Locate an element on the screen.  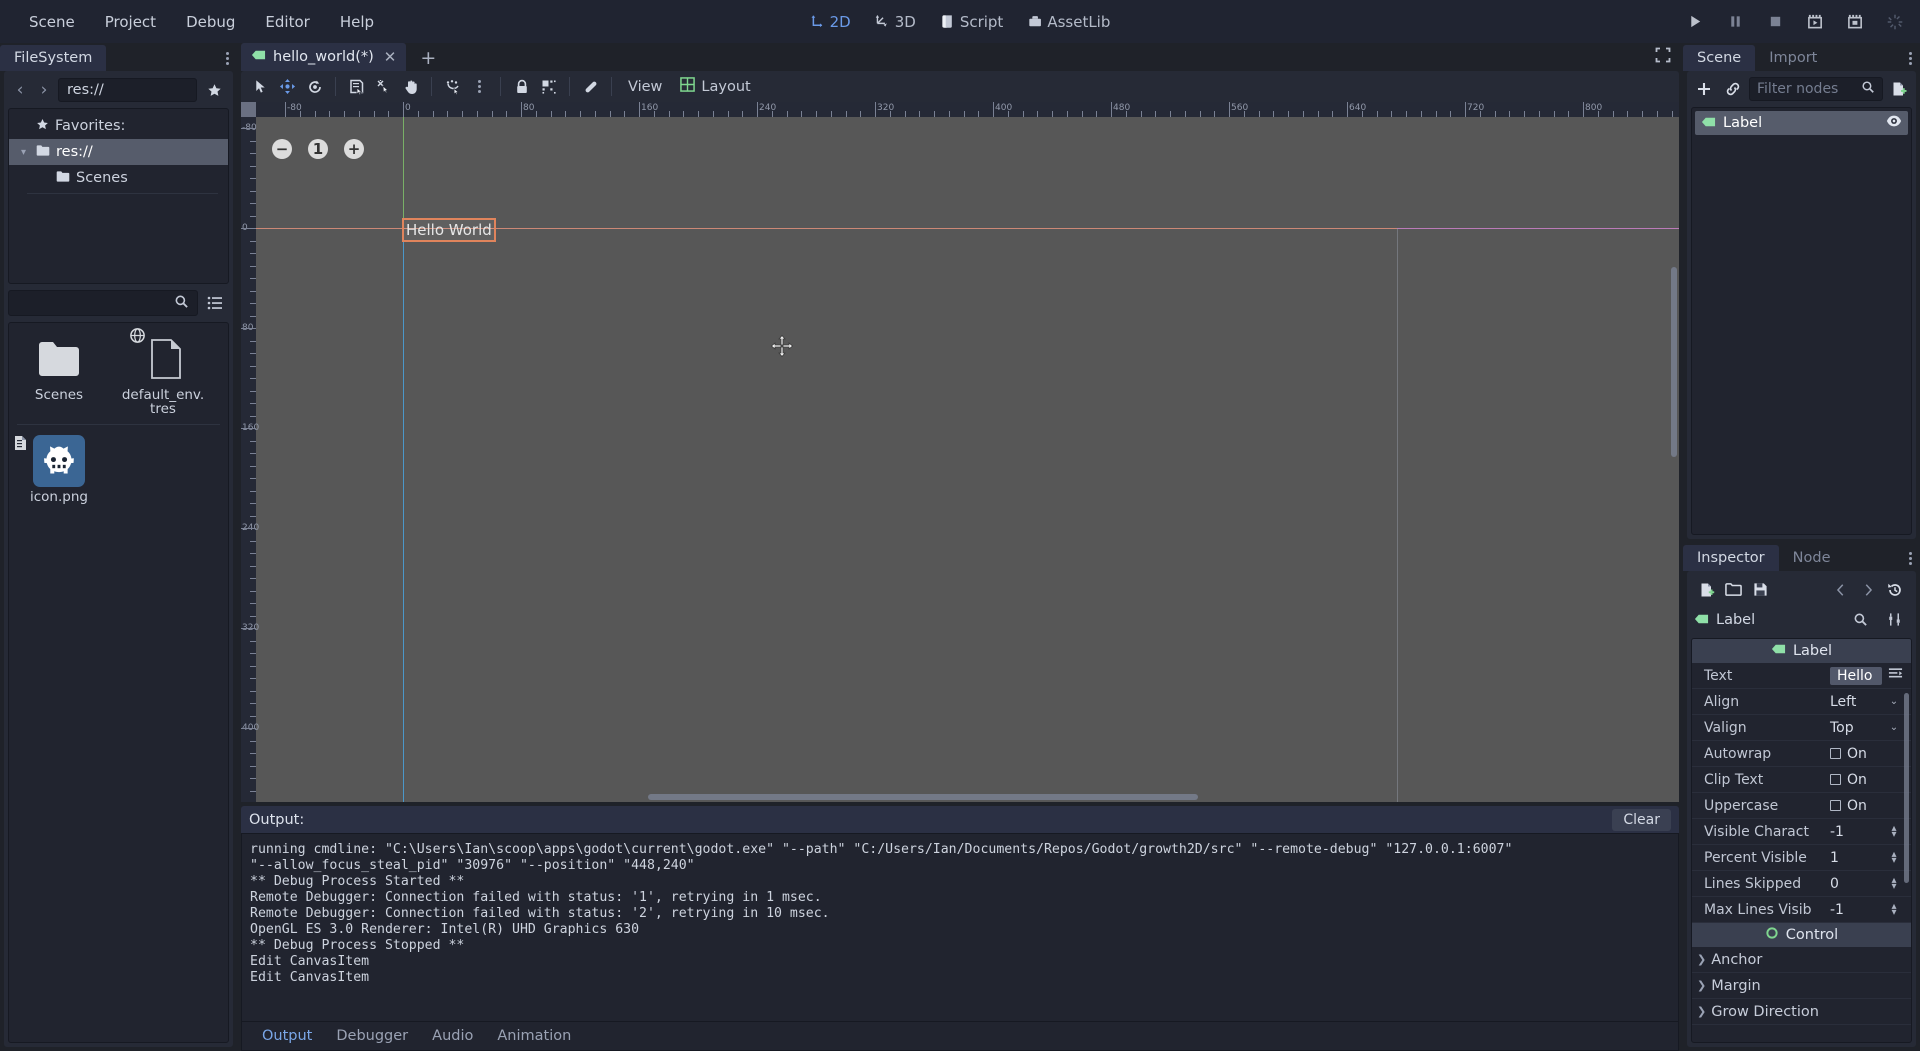
property-value: Top ⌄ is located at coordinates (1867, 728).